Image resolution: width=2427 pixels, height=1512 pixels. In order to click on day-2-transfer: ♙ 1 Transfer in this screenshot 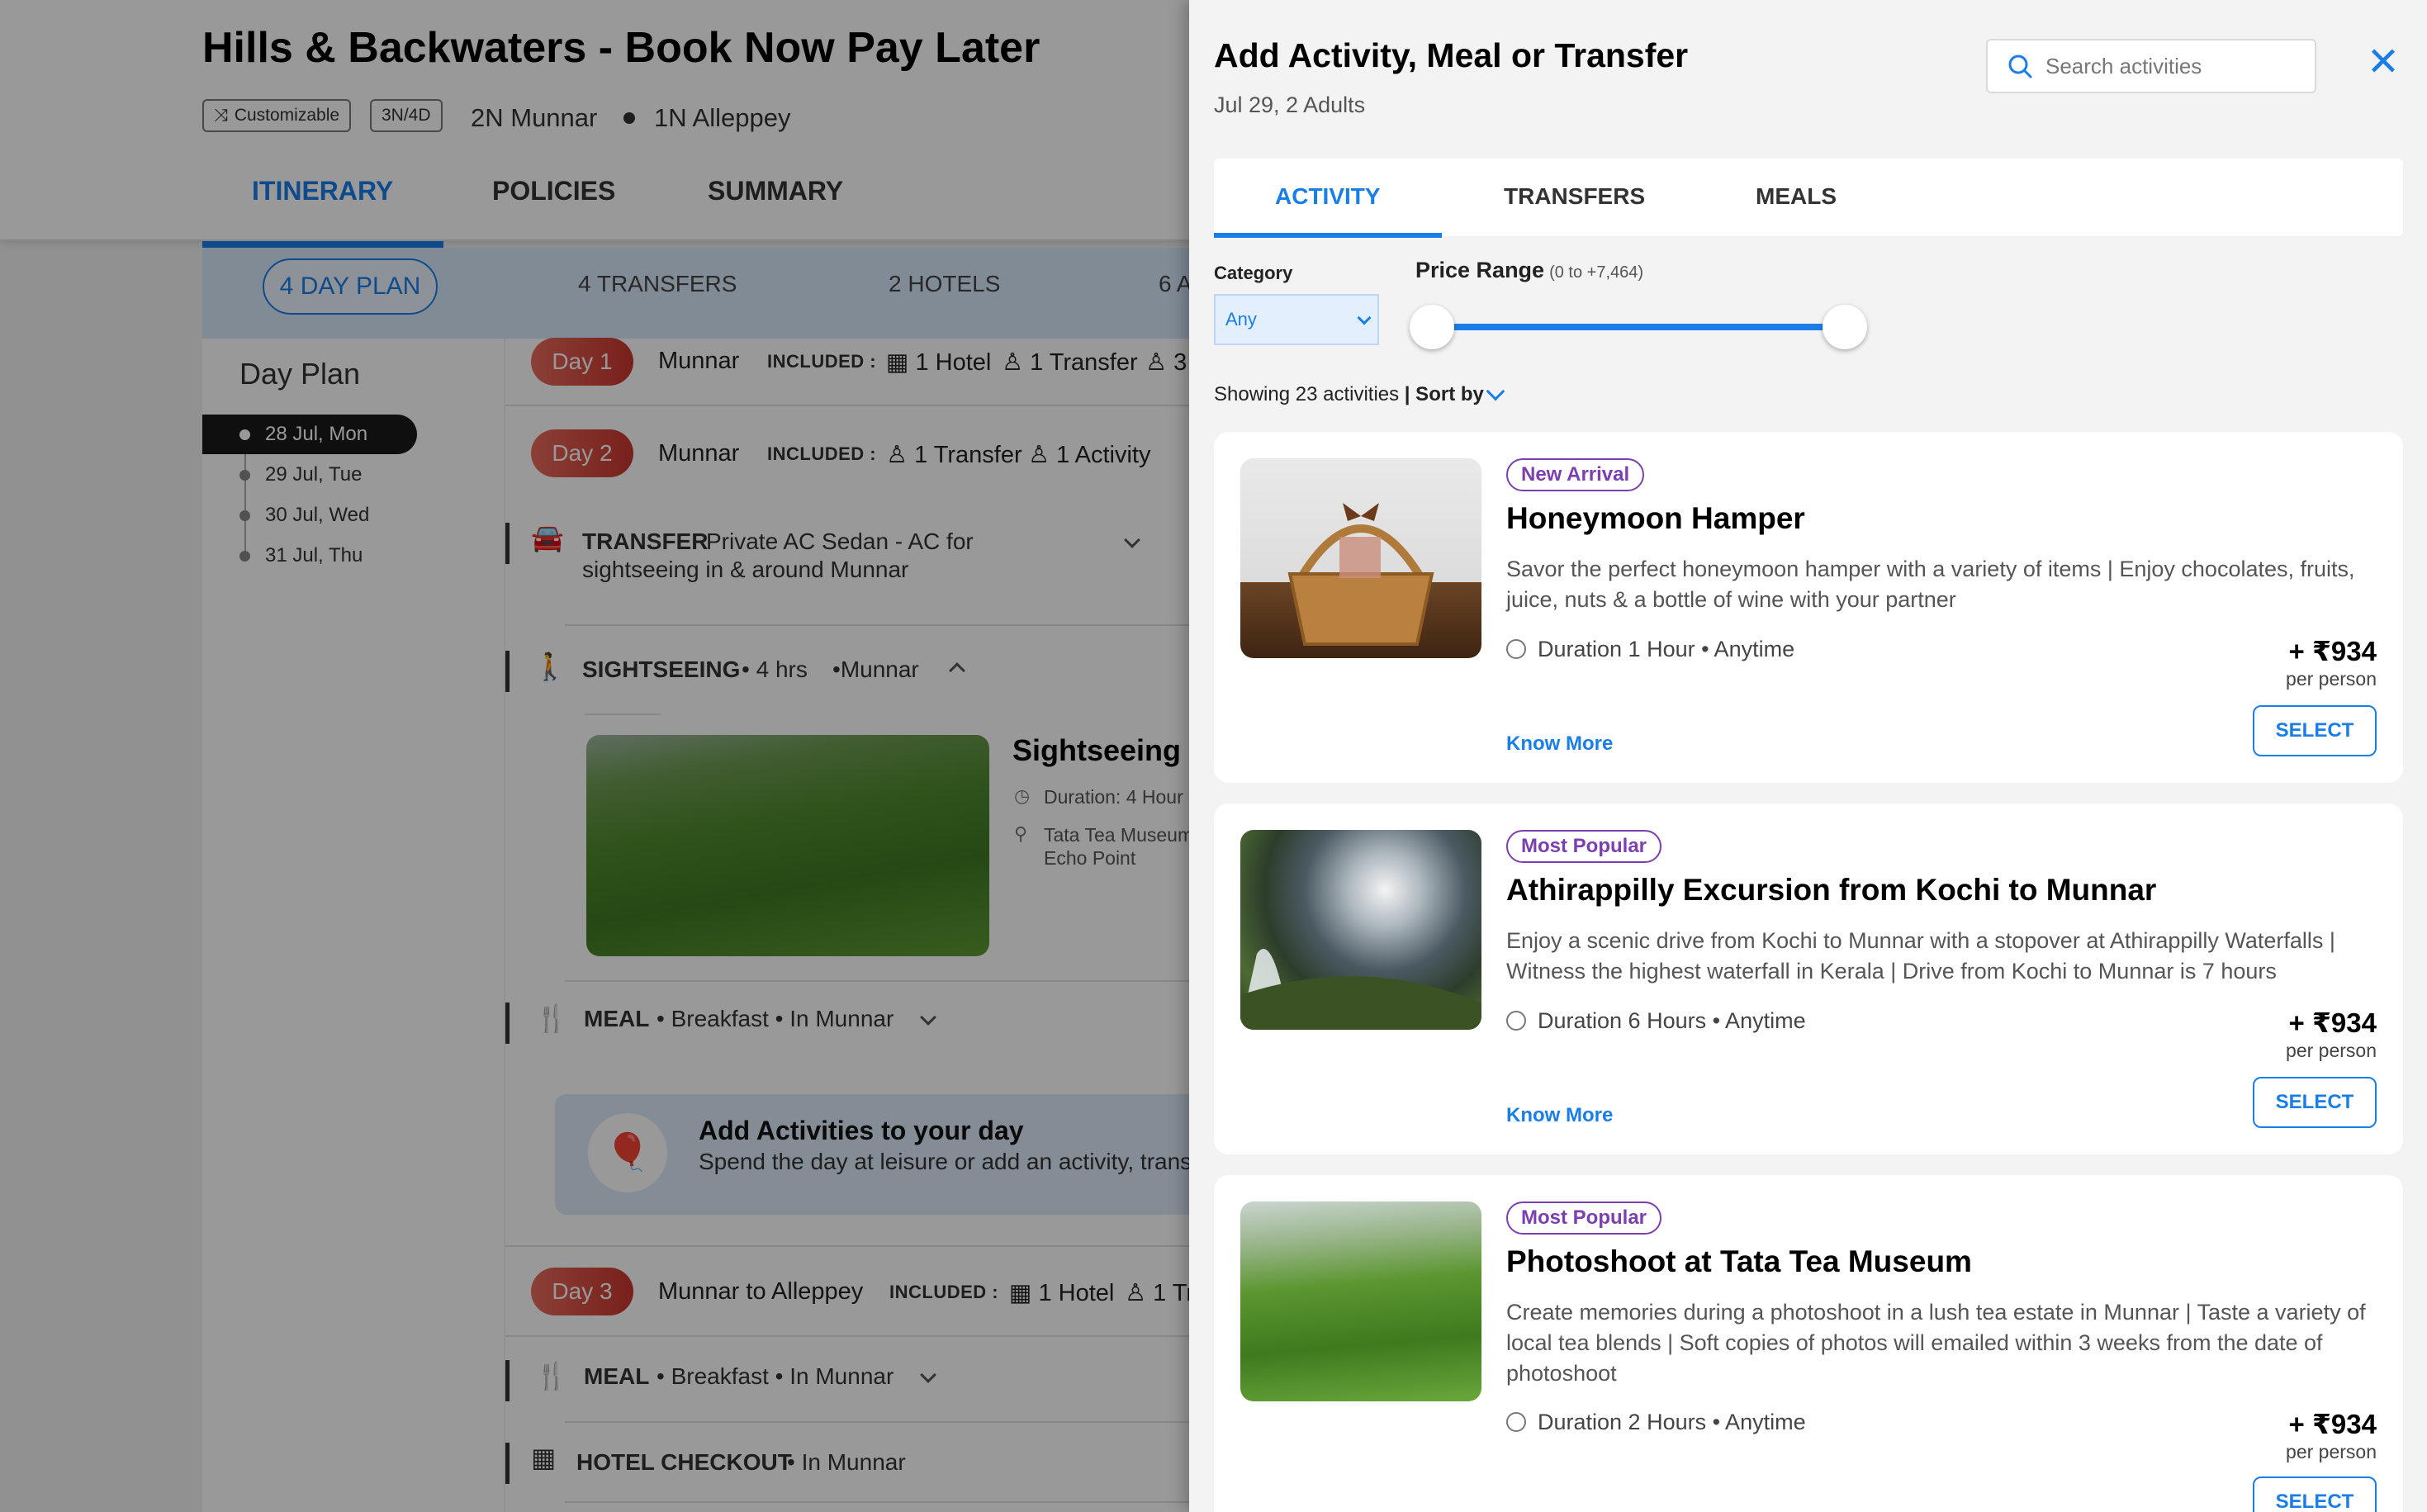, I will do `click(954, 455)`.